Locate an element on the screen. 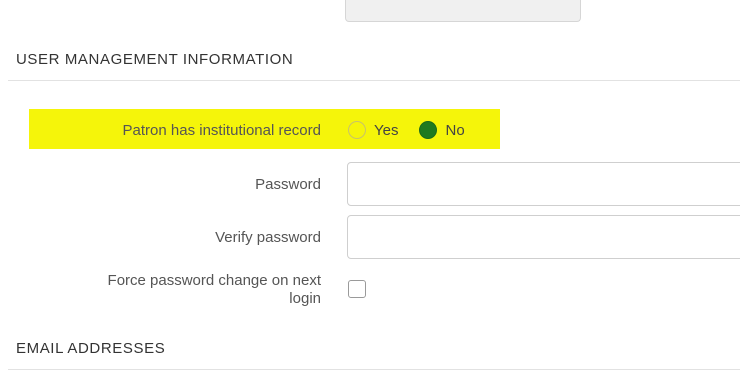 This screenshot has height=387, width=740. force-password-change-label-line1: Force password change on next is located at coordinates (214, 280).